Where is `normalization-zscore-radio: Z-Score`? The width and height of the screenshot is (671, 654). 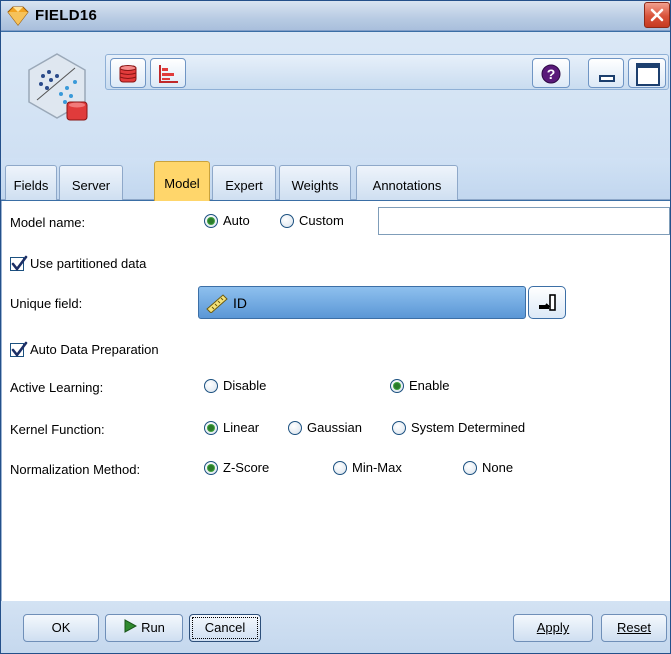
normalization-zscore-radio: Z-Score is located at coordinates (236, 467).